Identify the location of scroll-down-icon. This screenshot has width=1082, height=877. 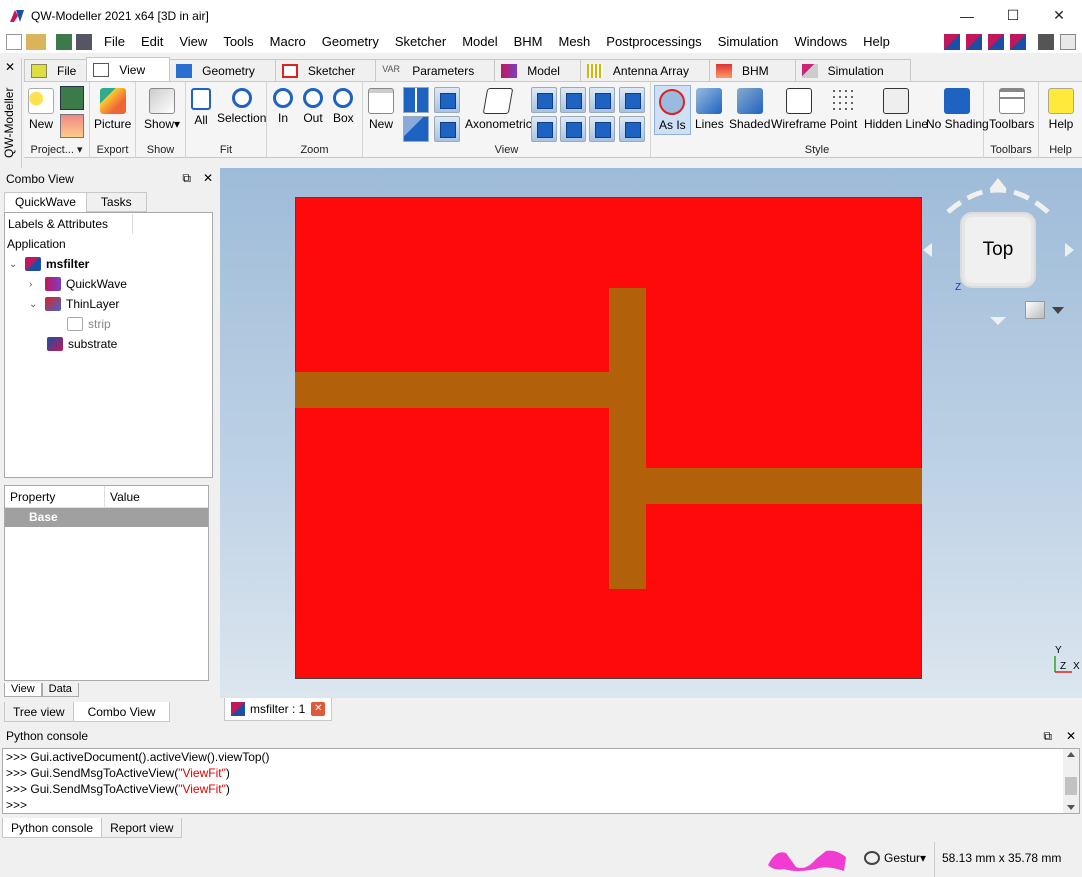
(1071, 807).